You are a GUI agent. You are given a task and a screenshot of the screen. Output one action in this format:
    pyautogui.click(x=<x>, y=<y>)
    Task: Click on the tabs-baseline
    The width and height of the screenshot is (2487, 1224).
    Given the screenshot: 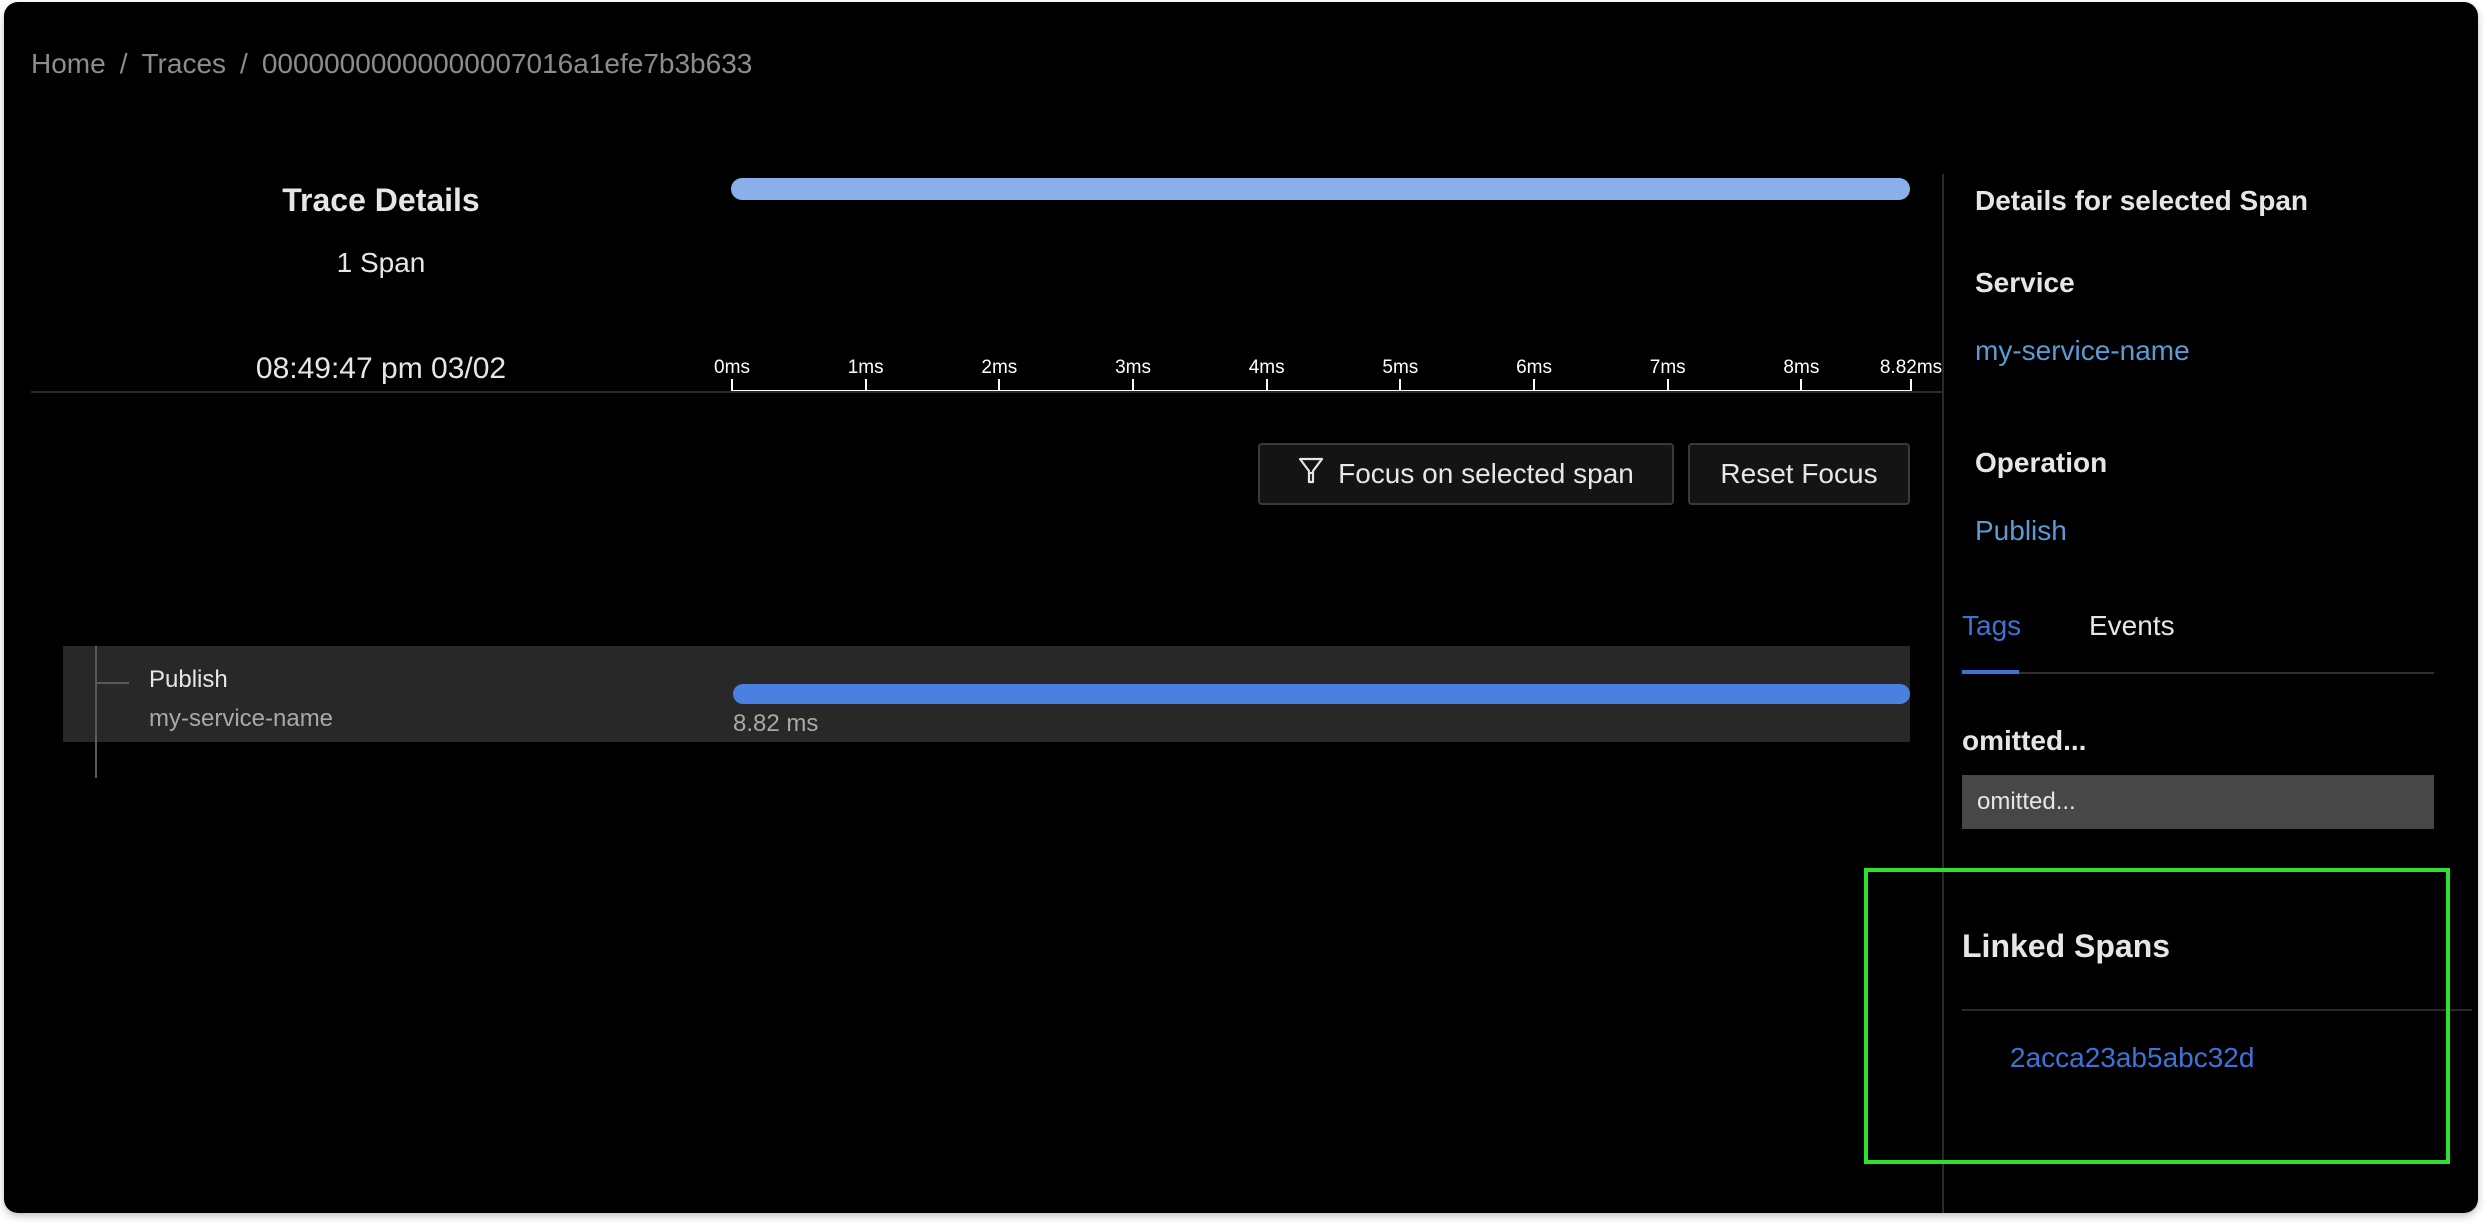 What is the action you would take?
    pyautogui.click(x=2198, y=673)
    